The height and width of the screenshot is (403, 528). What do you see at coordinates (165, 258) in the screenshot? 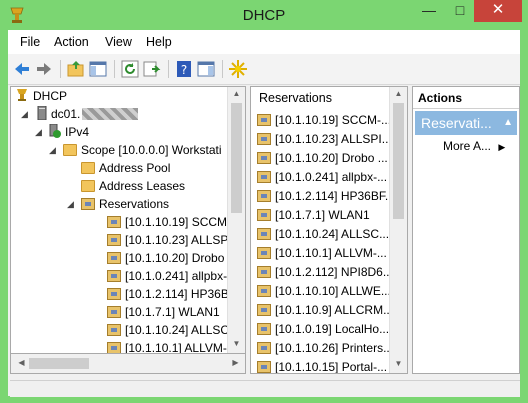
I see `tree-reservation-item: [10.1.10.20] Drobo` at bounding box center [165, 258].